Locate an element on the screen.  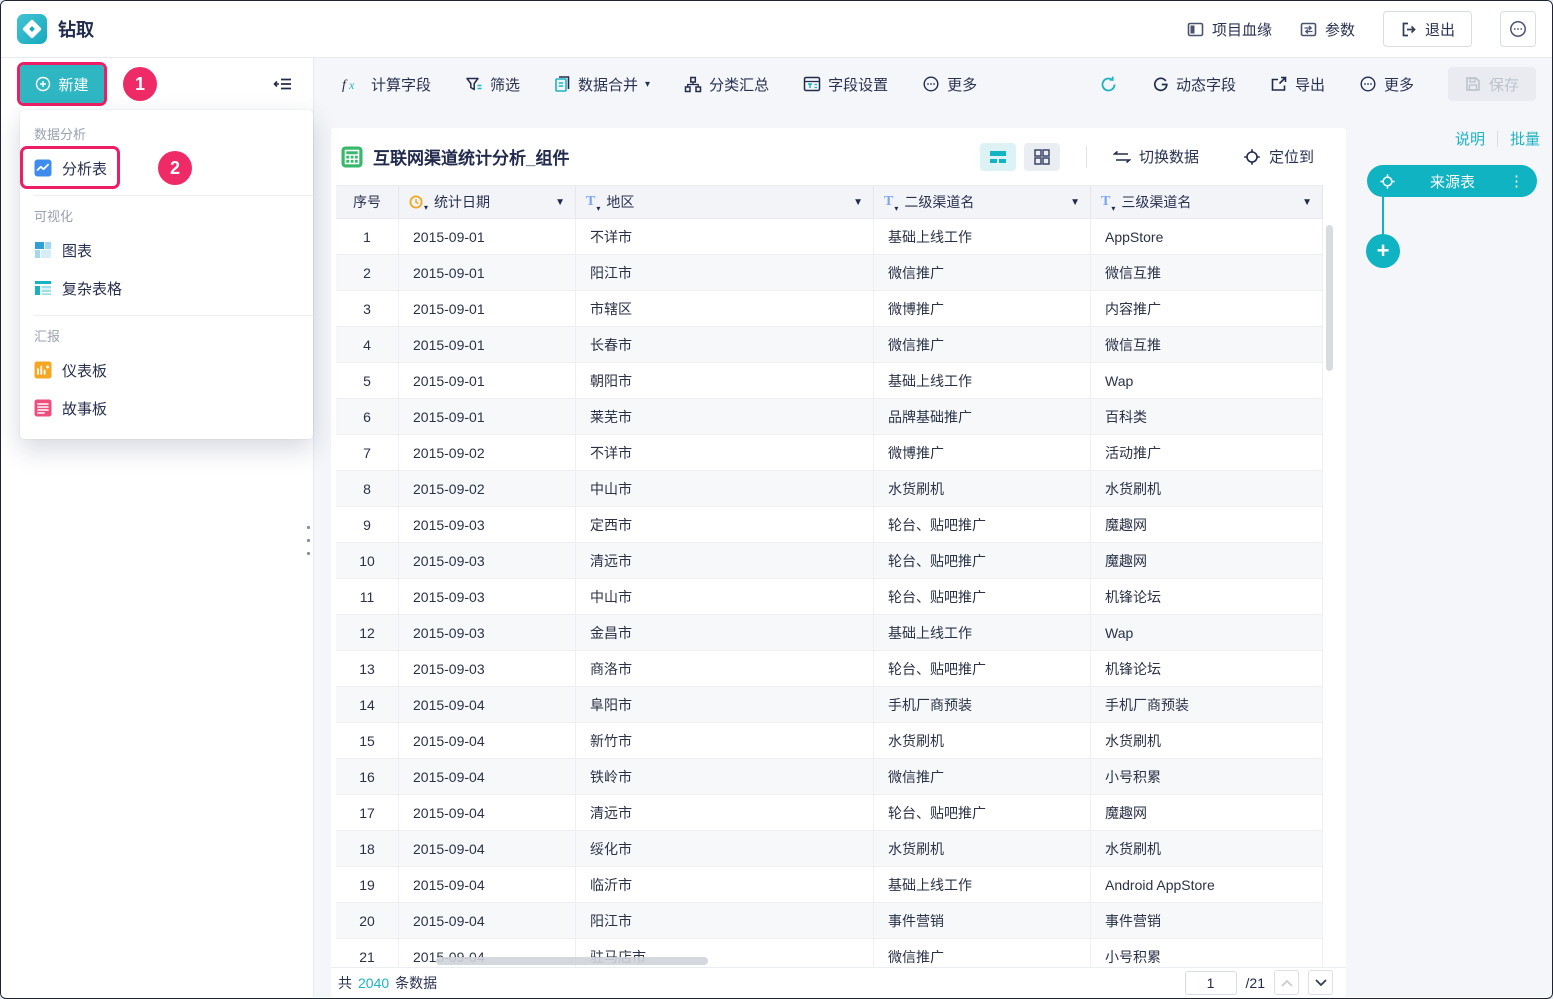
ellipsis-circle-icon is located at coordinates (931, 84).